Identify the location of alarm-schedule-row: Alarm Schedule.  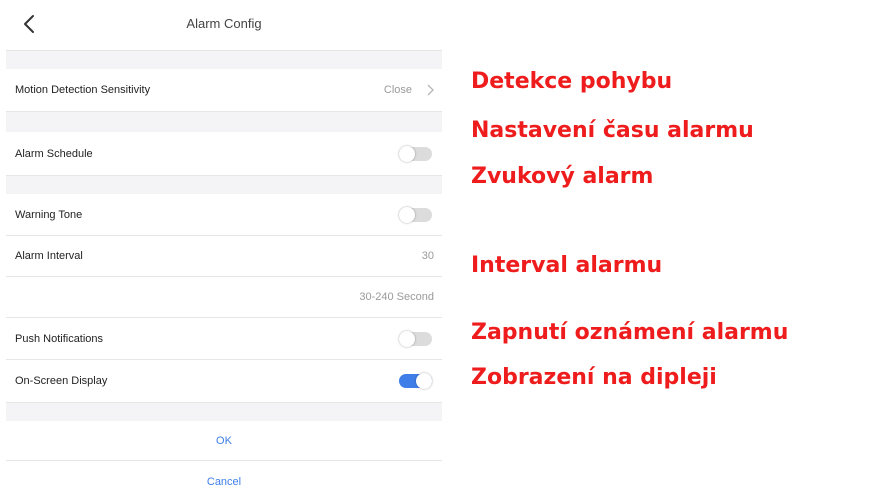
(224, 154).